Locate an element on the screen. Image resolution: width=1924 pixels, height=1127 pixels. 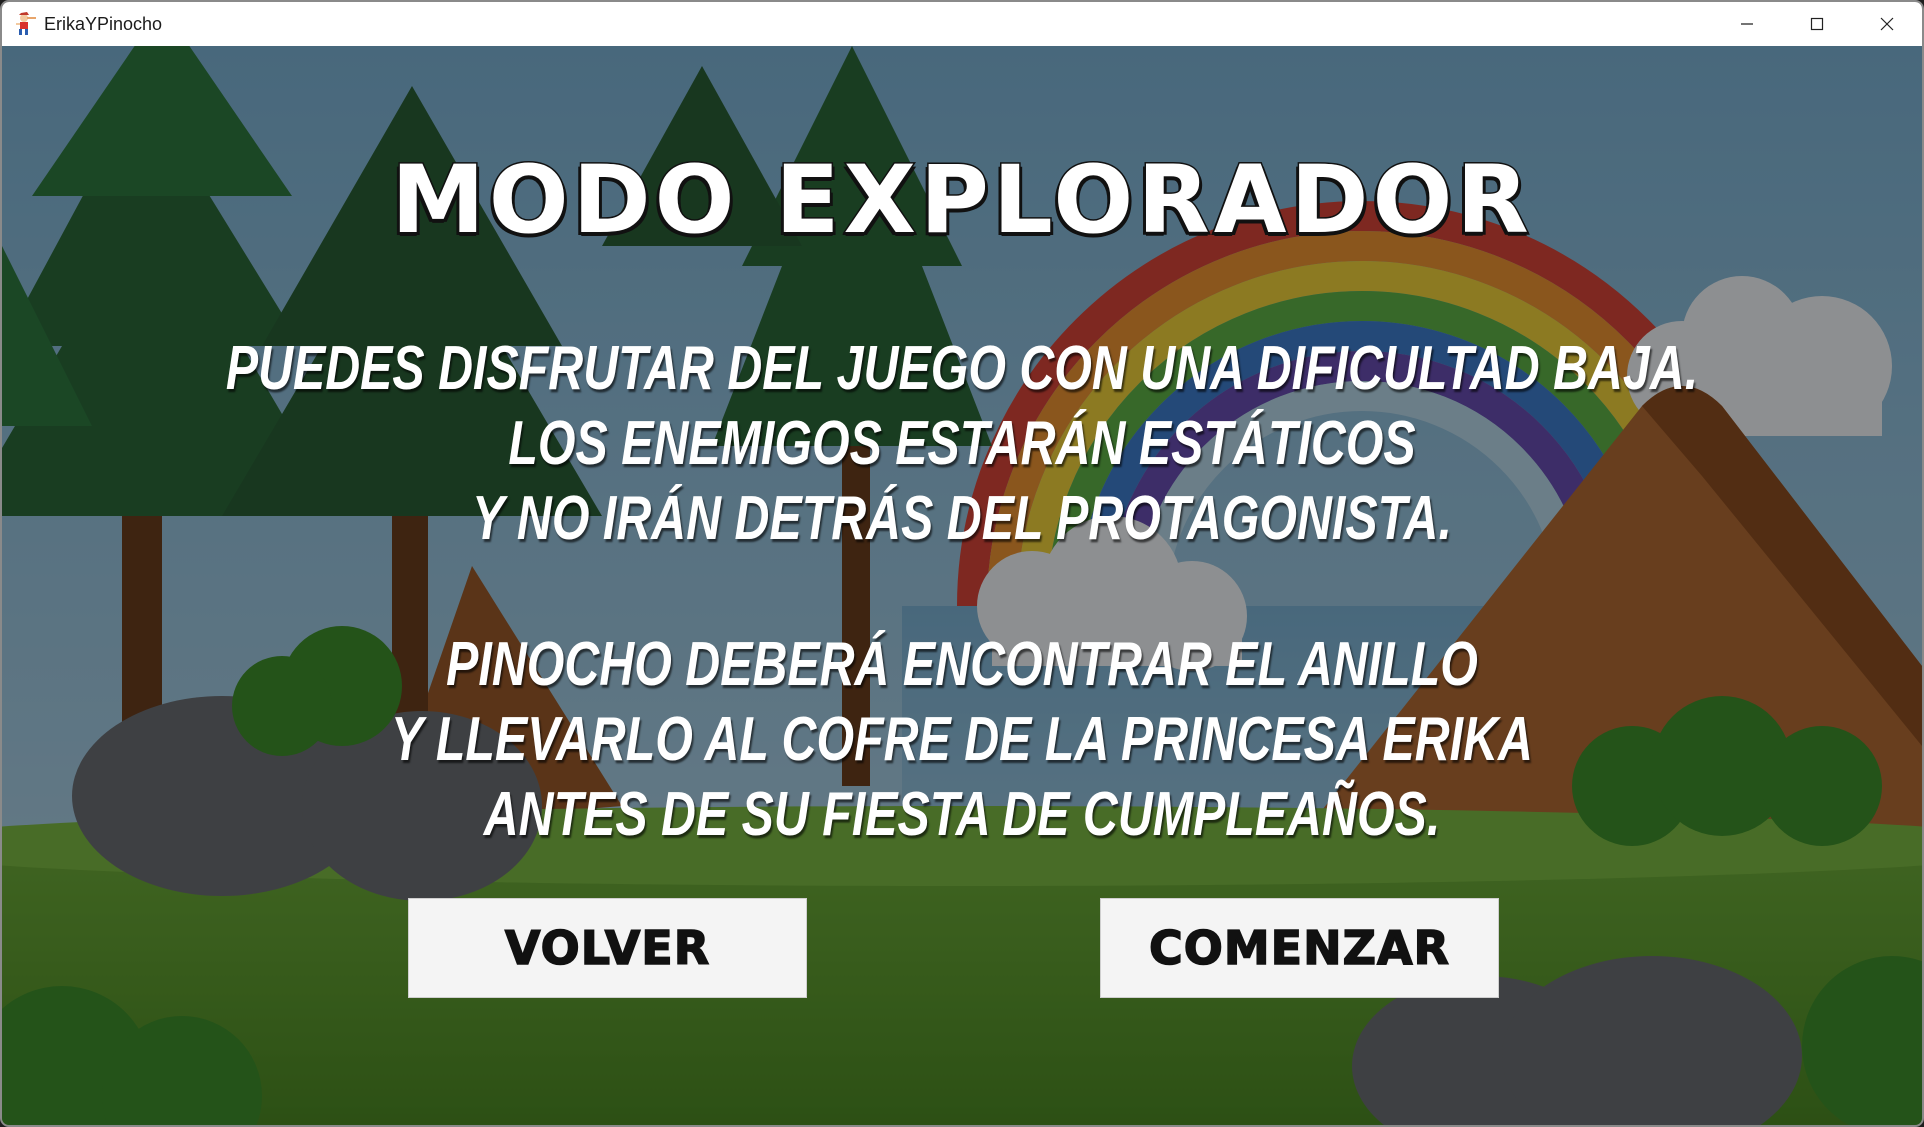
title-bar: ErikaYPinocho is located at coordinates (962, 24).